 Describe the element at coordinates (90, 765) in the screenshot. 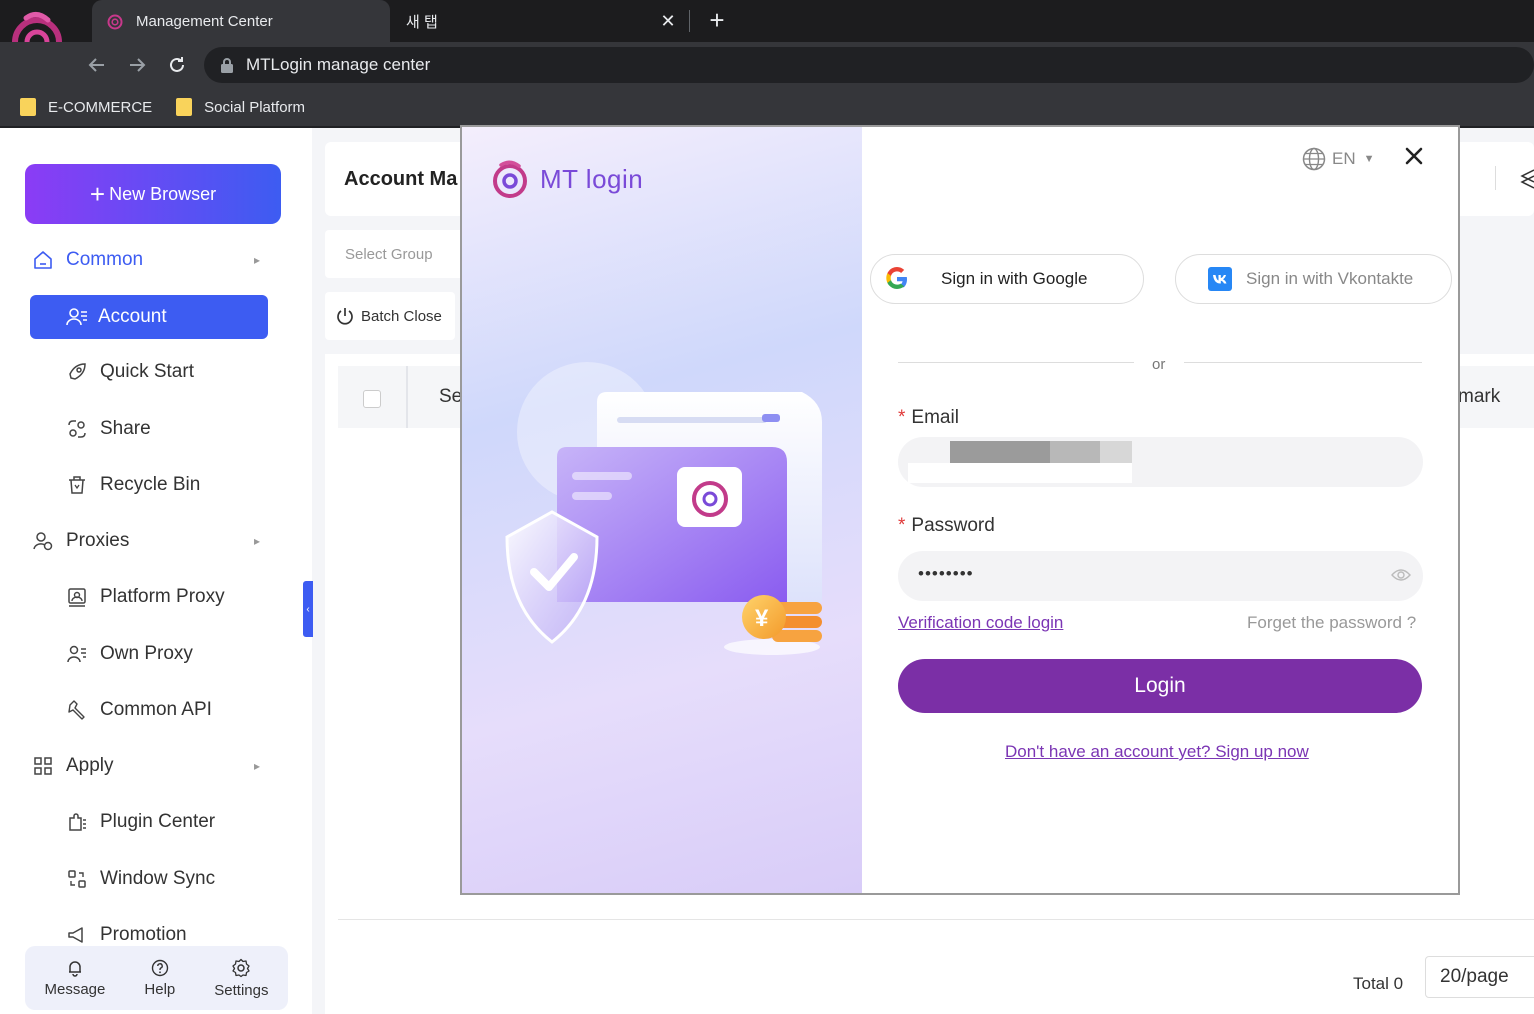

I see `sidebar-group-label: Apply` at that location.